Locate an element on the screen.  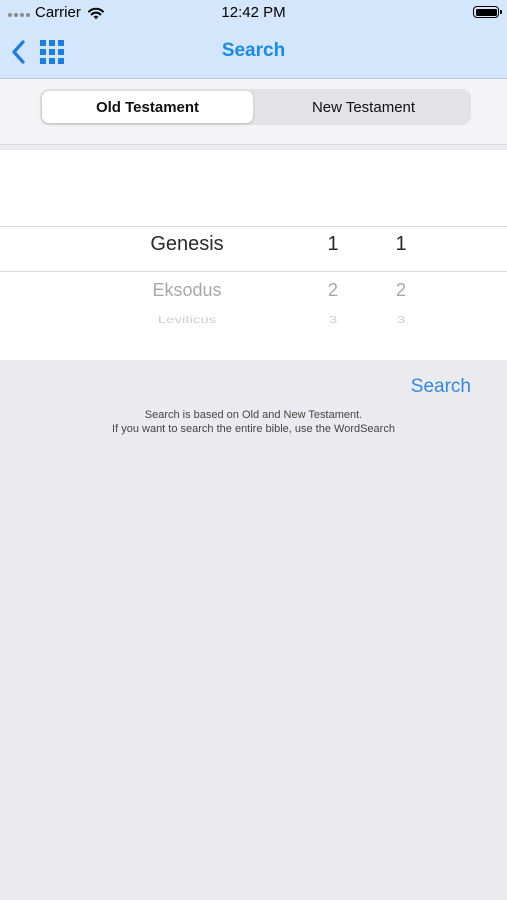
picker-book: Leviticus is located at coordinates (187, 320).